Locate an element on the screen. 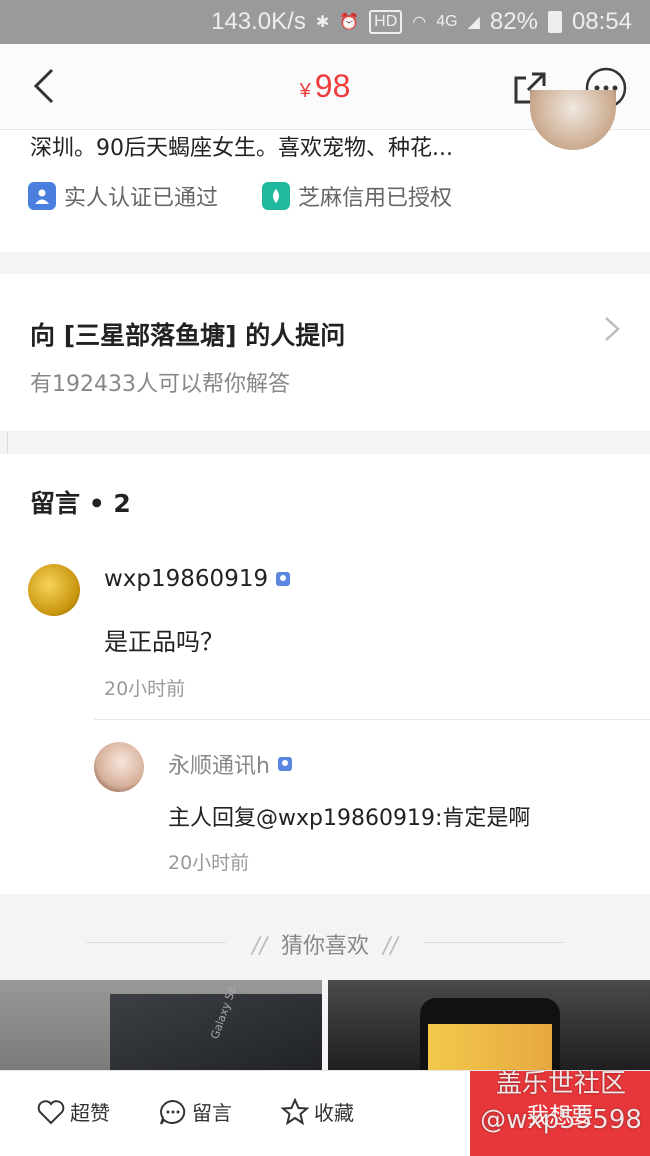 The width and height of the screenshot is (650, 1156). status-bar: 143.0K/s ✱ ⏰ HD ◠ 4G ◢ 82% 08:54 is located at coordinates (325, 22).